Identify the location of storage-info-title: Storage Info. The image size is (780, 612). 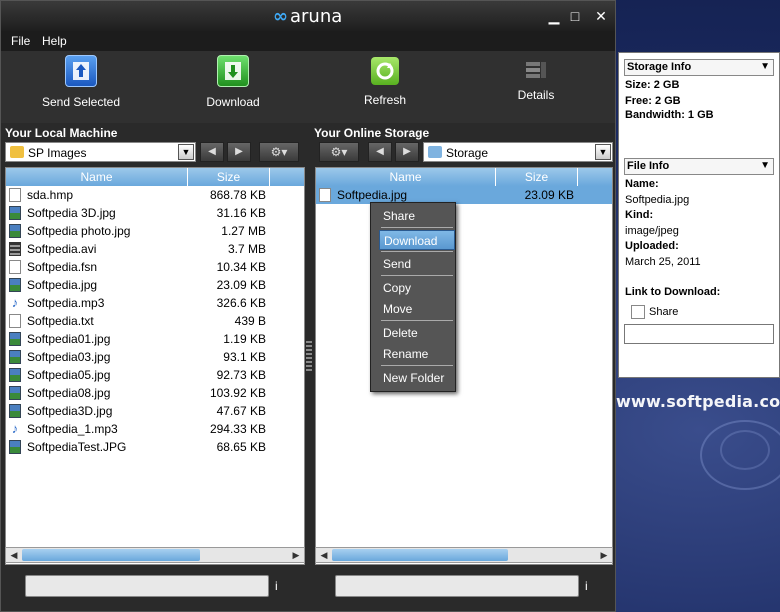
(659, 67).